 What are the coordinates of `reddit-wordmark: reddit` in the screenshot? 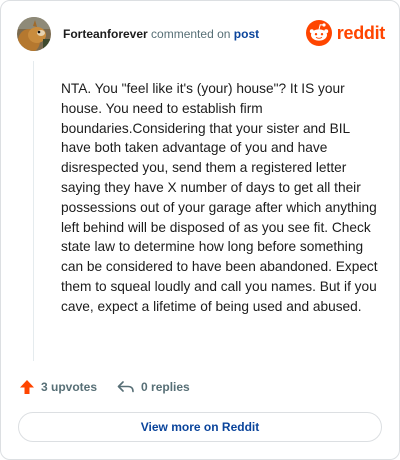 It's located at (361, 32).